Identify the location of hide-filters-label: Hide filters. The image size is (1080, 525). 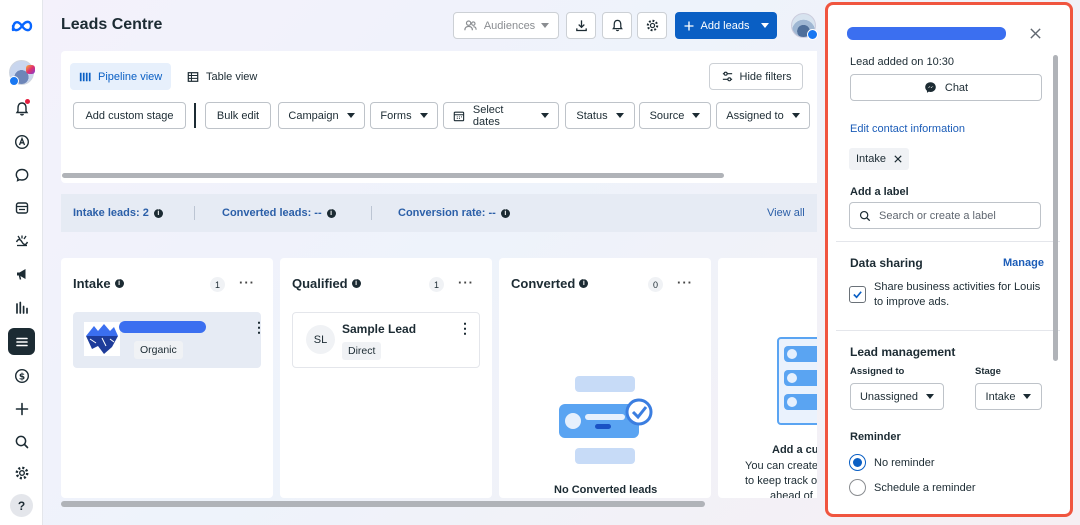
(765, 76).